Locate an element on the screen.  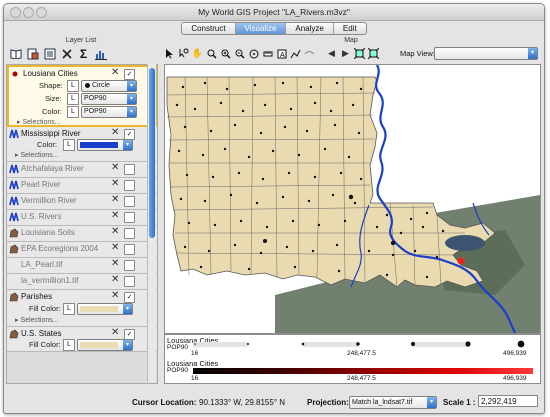
tab-visualize: Visualize is located at coordinates (261, 28).